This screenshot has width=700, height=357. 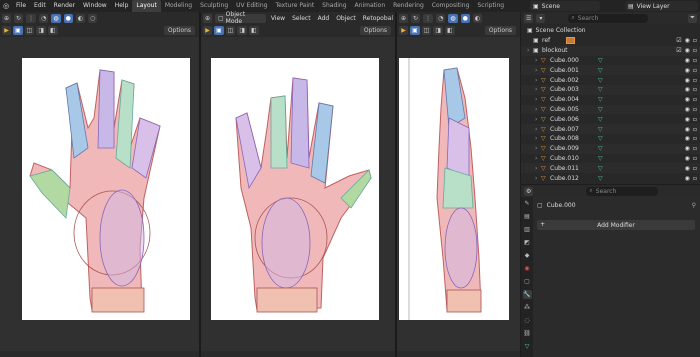 What do you see at coordinates (694, 205) in the screenshot?
I see `pin-icon: ⚲` at bounding box center [694, 205].